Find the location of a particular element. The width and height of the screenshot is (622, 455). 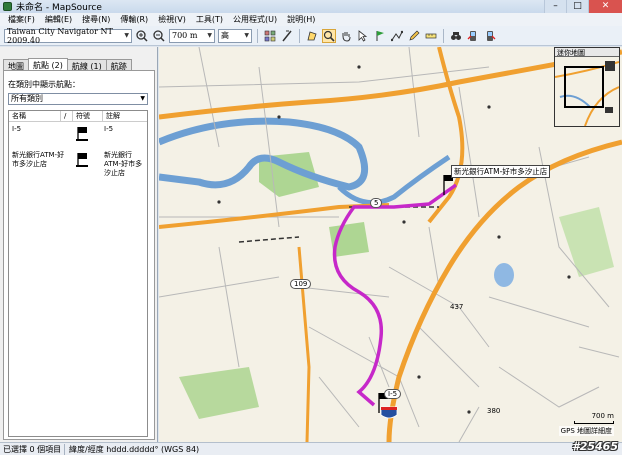

hand-icon is located at coordinates (346, 36).